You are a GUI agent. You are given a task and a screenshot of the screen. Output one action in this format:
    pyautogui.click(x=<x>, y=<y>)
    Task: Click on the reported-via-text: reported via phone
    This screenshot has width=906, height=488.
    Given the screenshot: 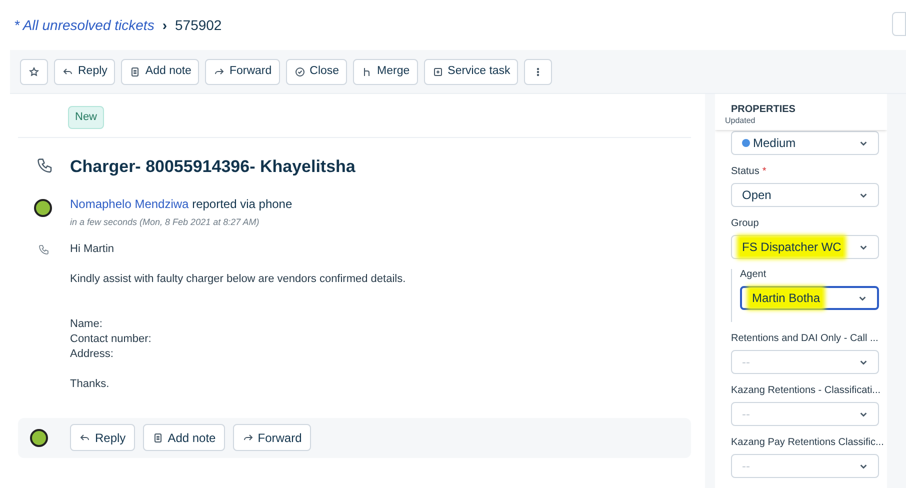 What is the action you would take?
    pyautogui.click(x=242, y=204)
    